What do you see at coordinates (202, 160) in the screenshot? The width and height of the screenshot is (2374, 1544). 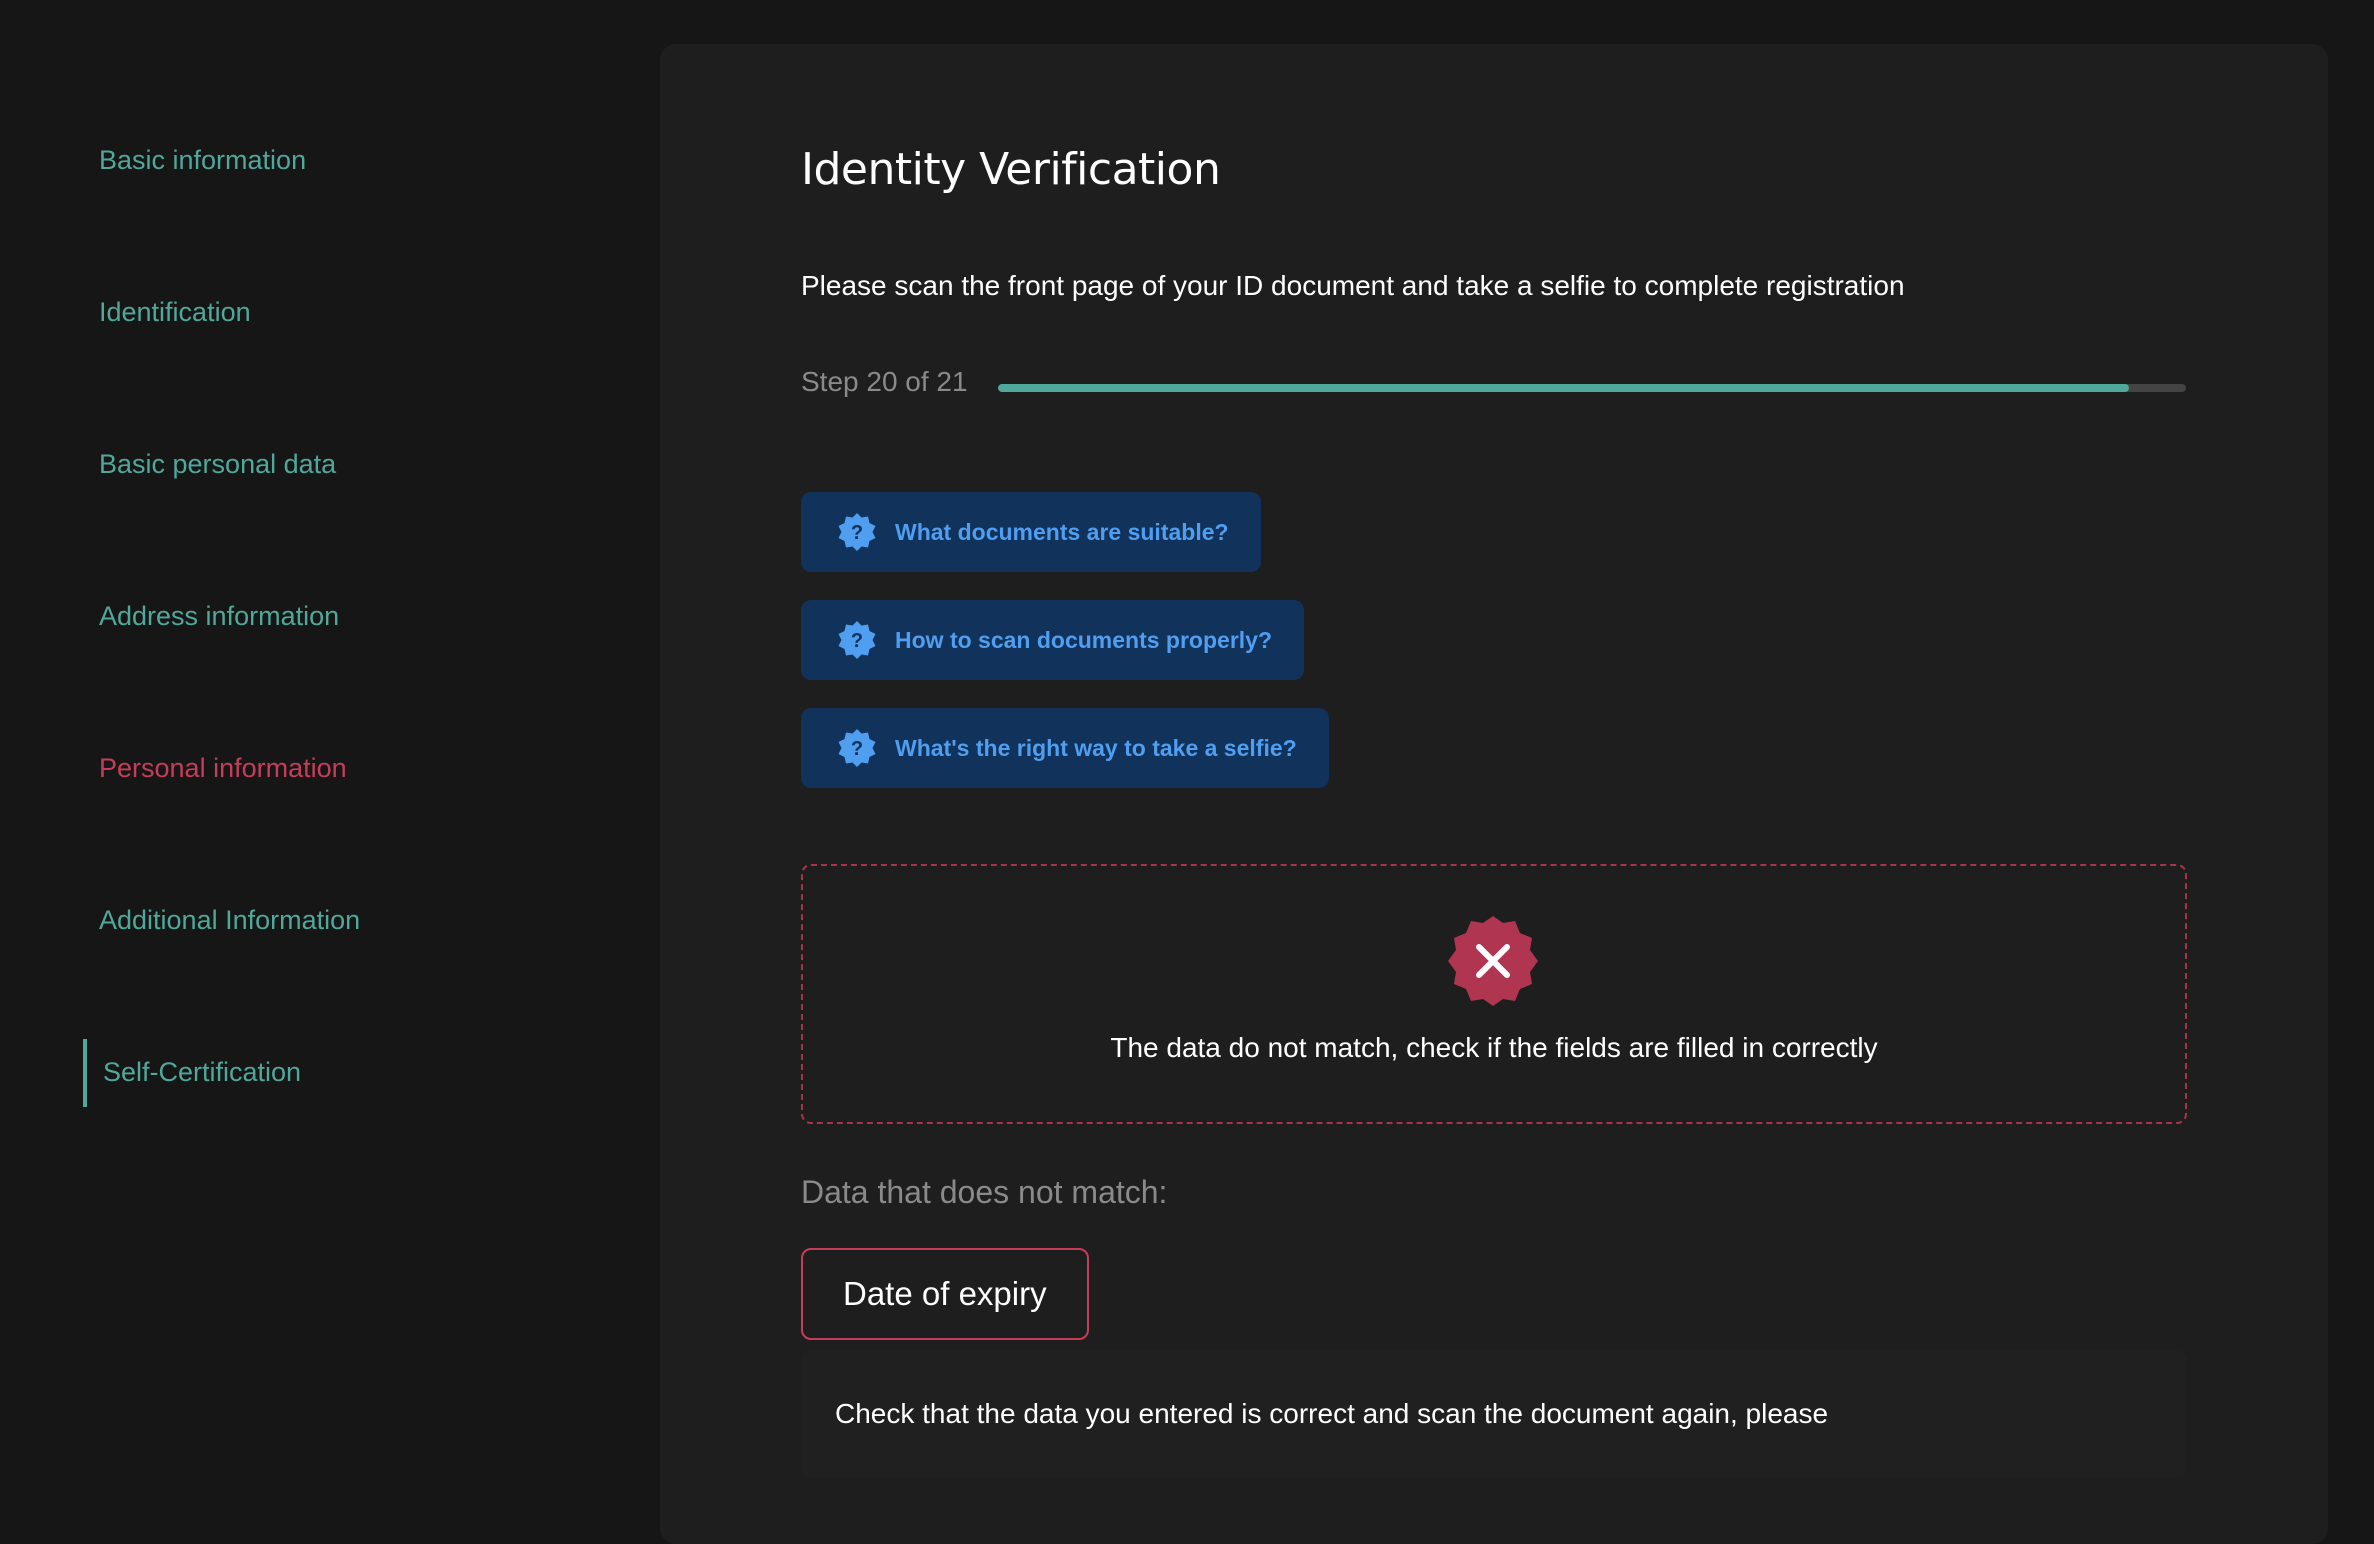 I see `sidebar-item-basic-information: Basic information` at bounding box center [202, 160].